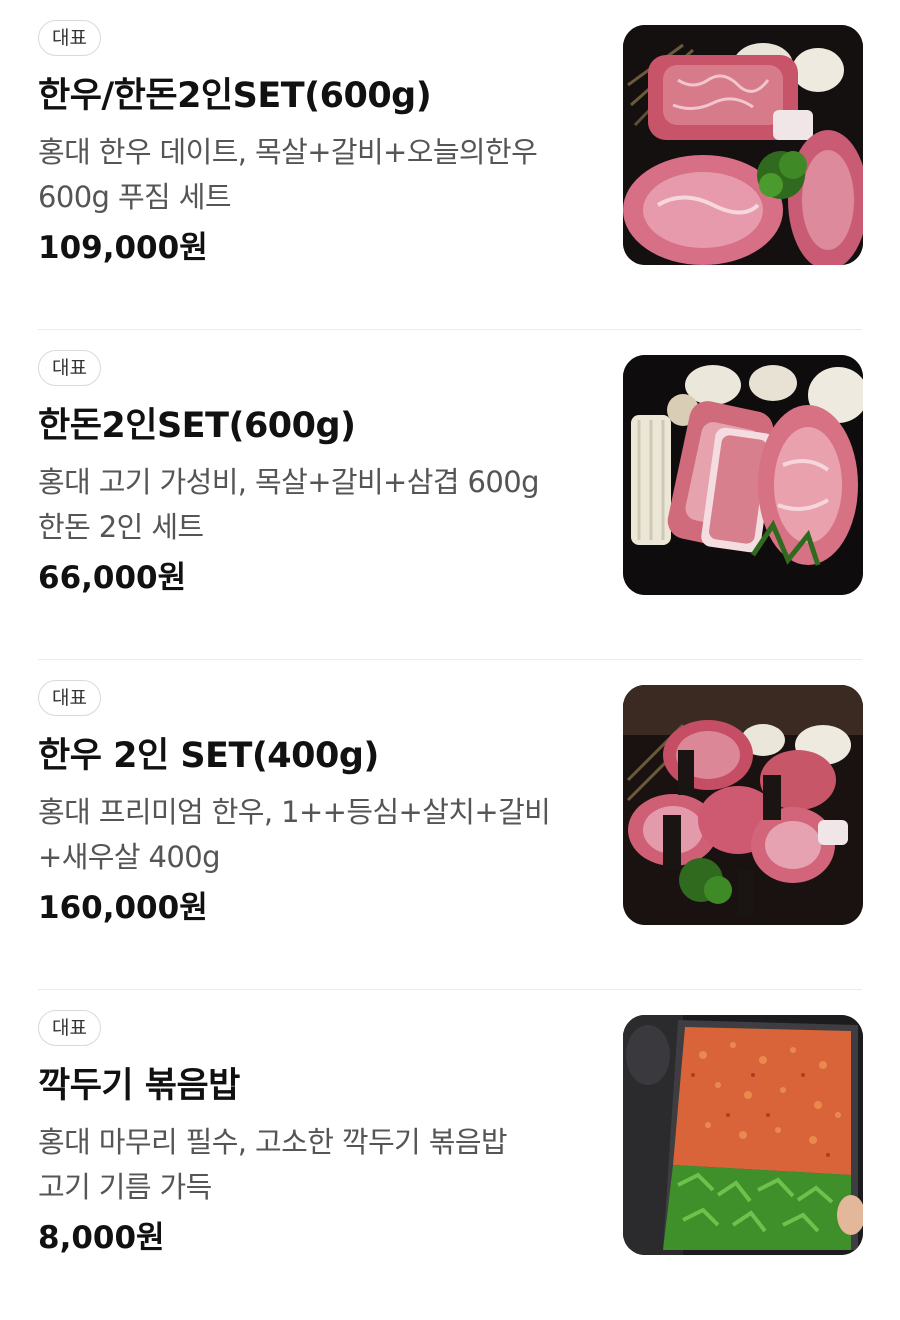  Describe the element at coordinates (135, 197) in the screenshot. I see `description-line: 600g 푸짐 세트` at that location.